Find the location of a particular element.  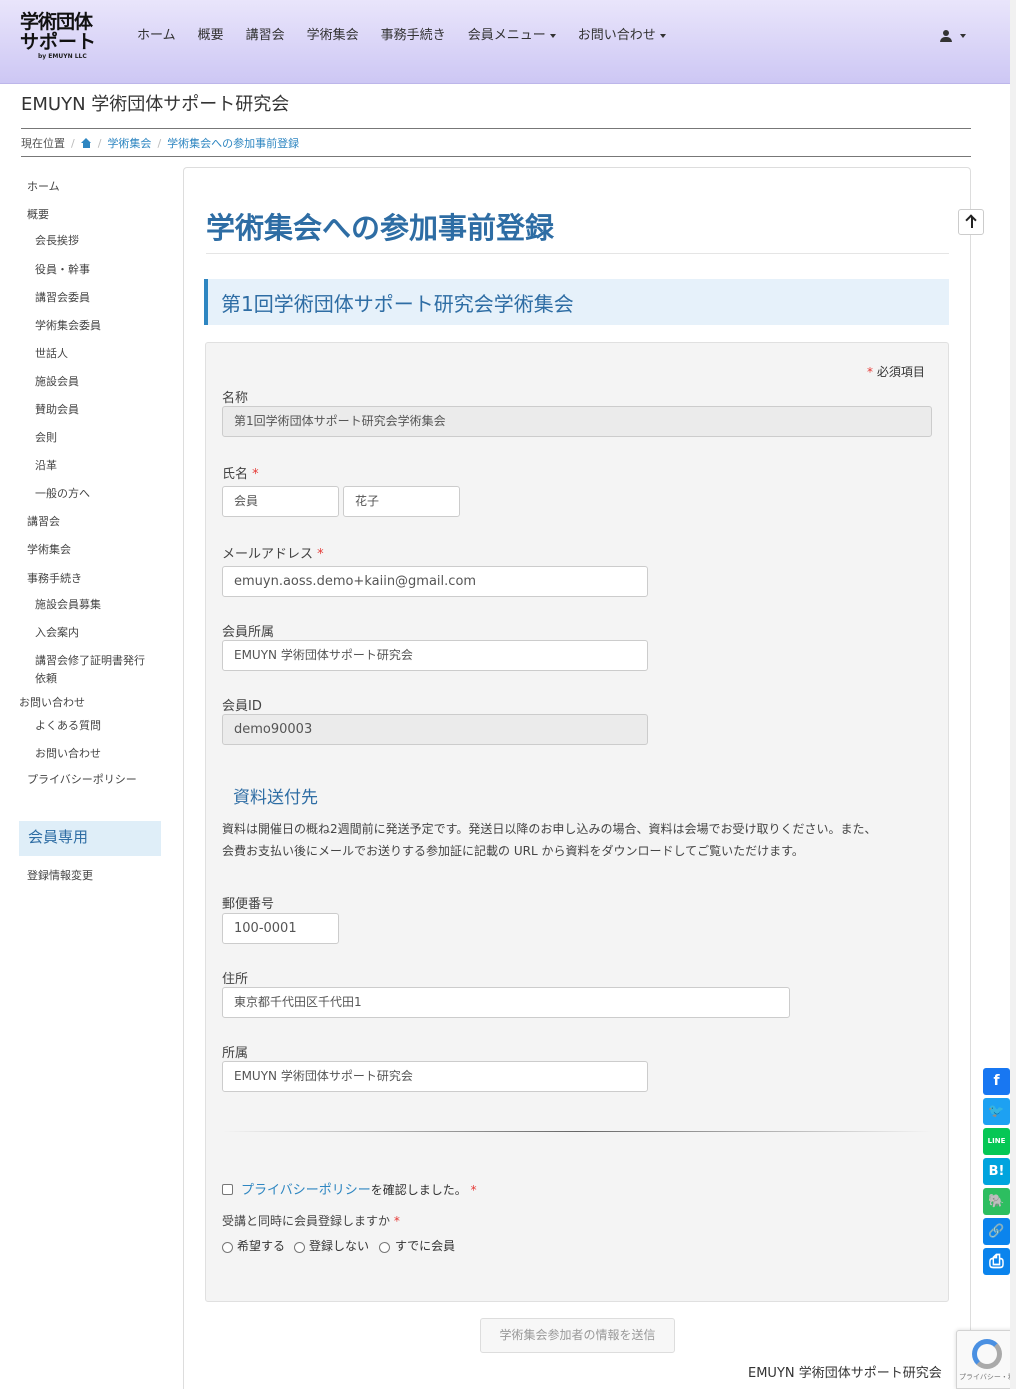

member-id-field: demo90003 is located at coordinates (435, 729).